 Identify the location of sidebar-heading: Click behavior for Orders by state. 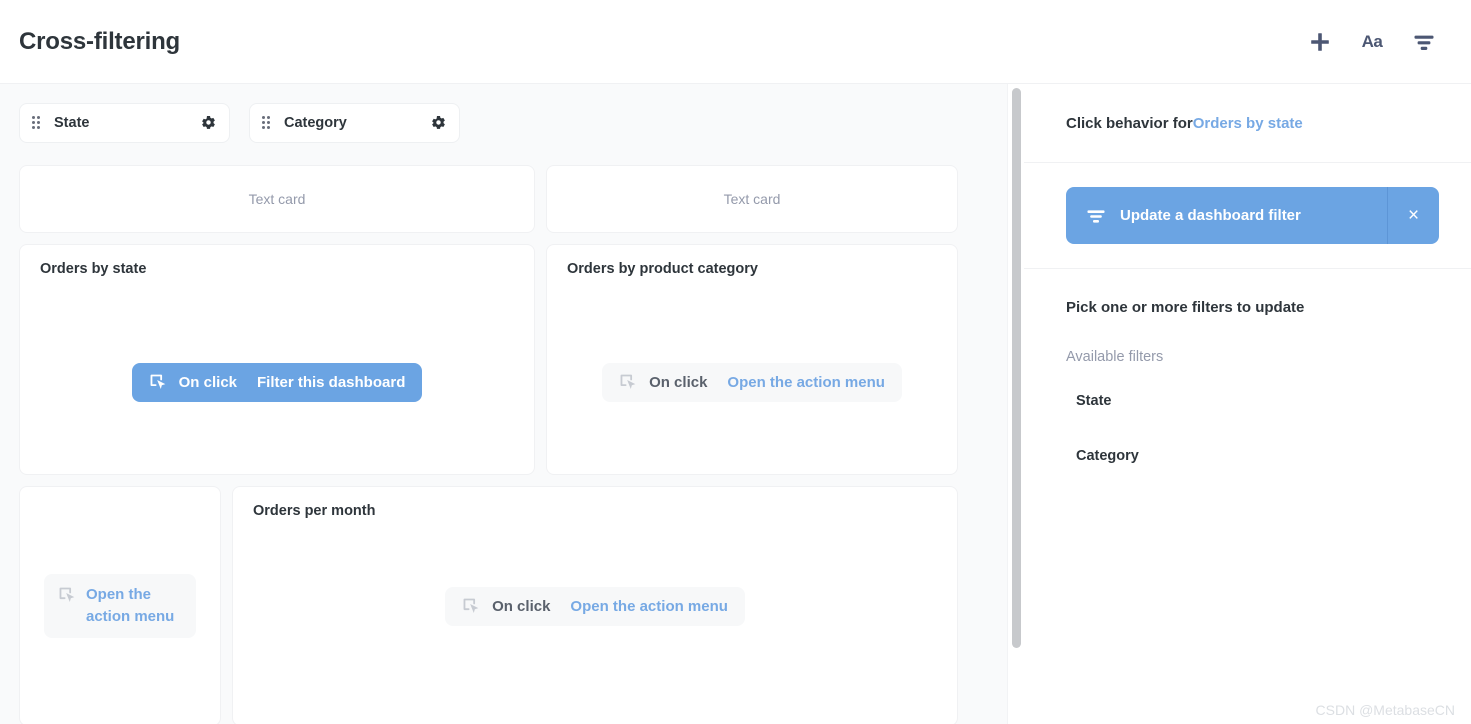
(1247, 123).